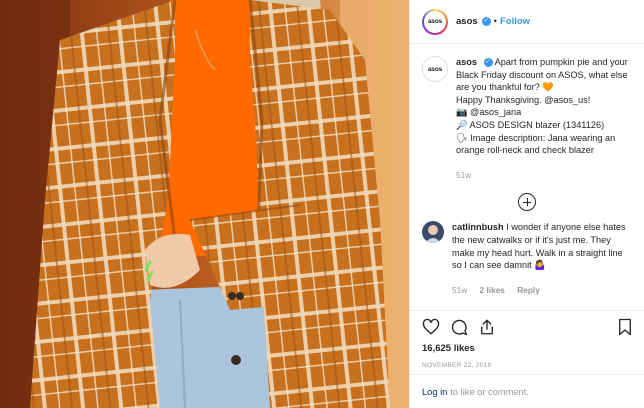 The image size is (644, 408). I want to click on caption-avatar: asos, so click(435, 69).